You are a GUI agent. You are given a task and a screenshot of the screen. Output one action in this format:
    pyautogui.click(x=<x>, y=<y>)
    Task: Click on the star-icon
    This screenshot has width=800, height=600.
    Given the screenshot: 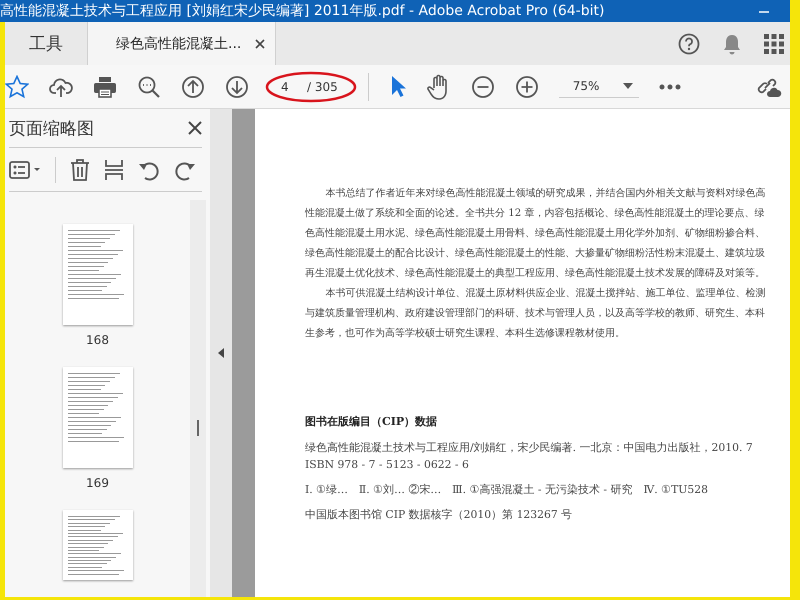 What is the action you would take?
    pyautogui.click(x=17, y=86)
    